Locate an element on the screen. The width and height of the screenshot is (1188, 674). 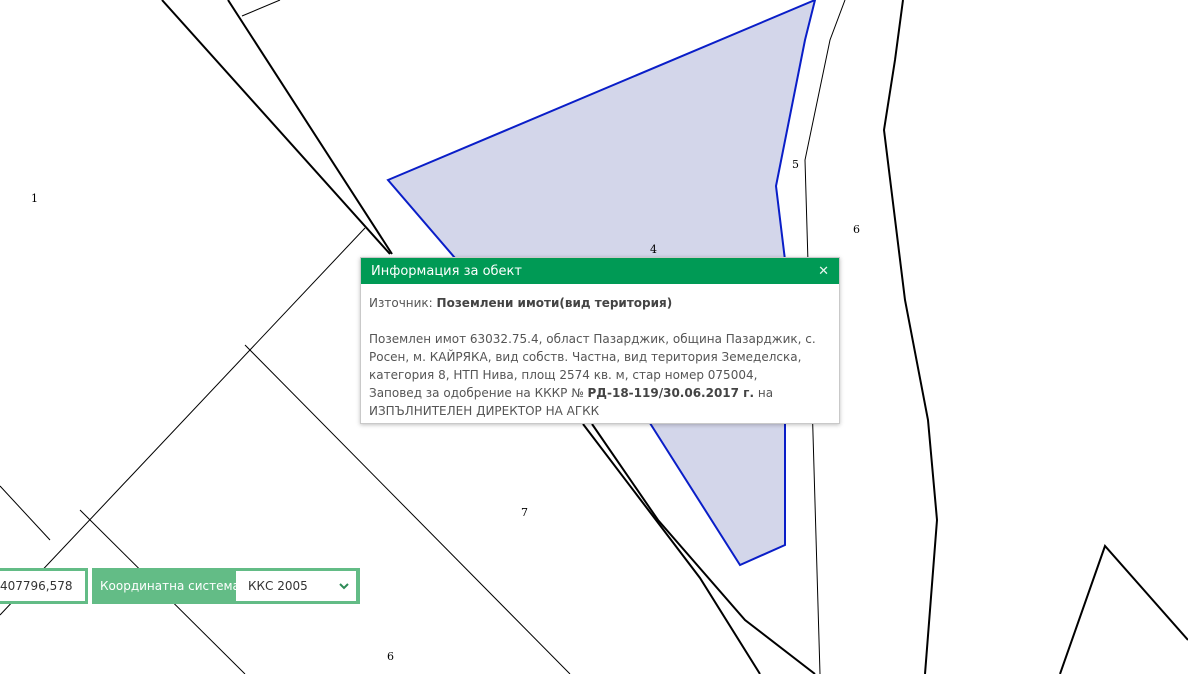
parcel-label: 7 is located at coordinates (524, 512).